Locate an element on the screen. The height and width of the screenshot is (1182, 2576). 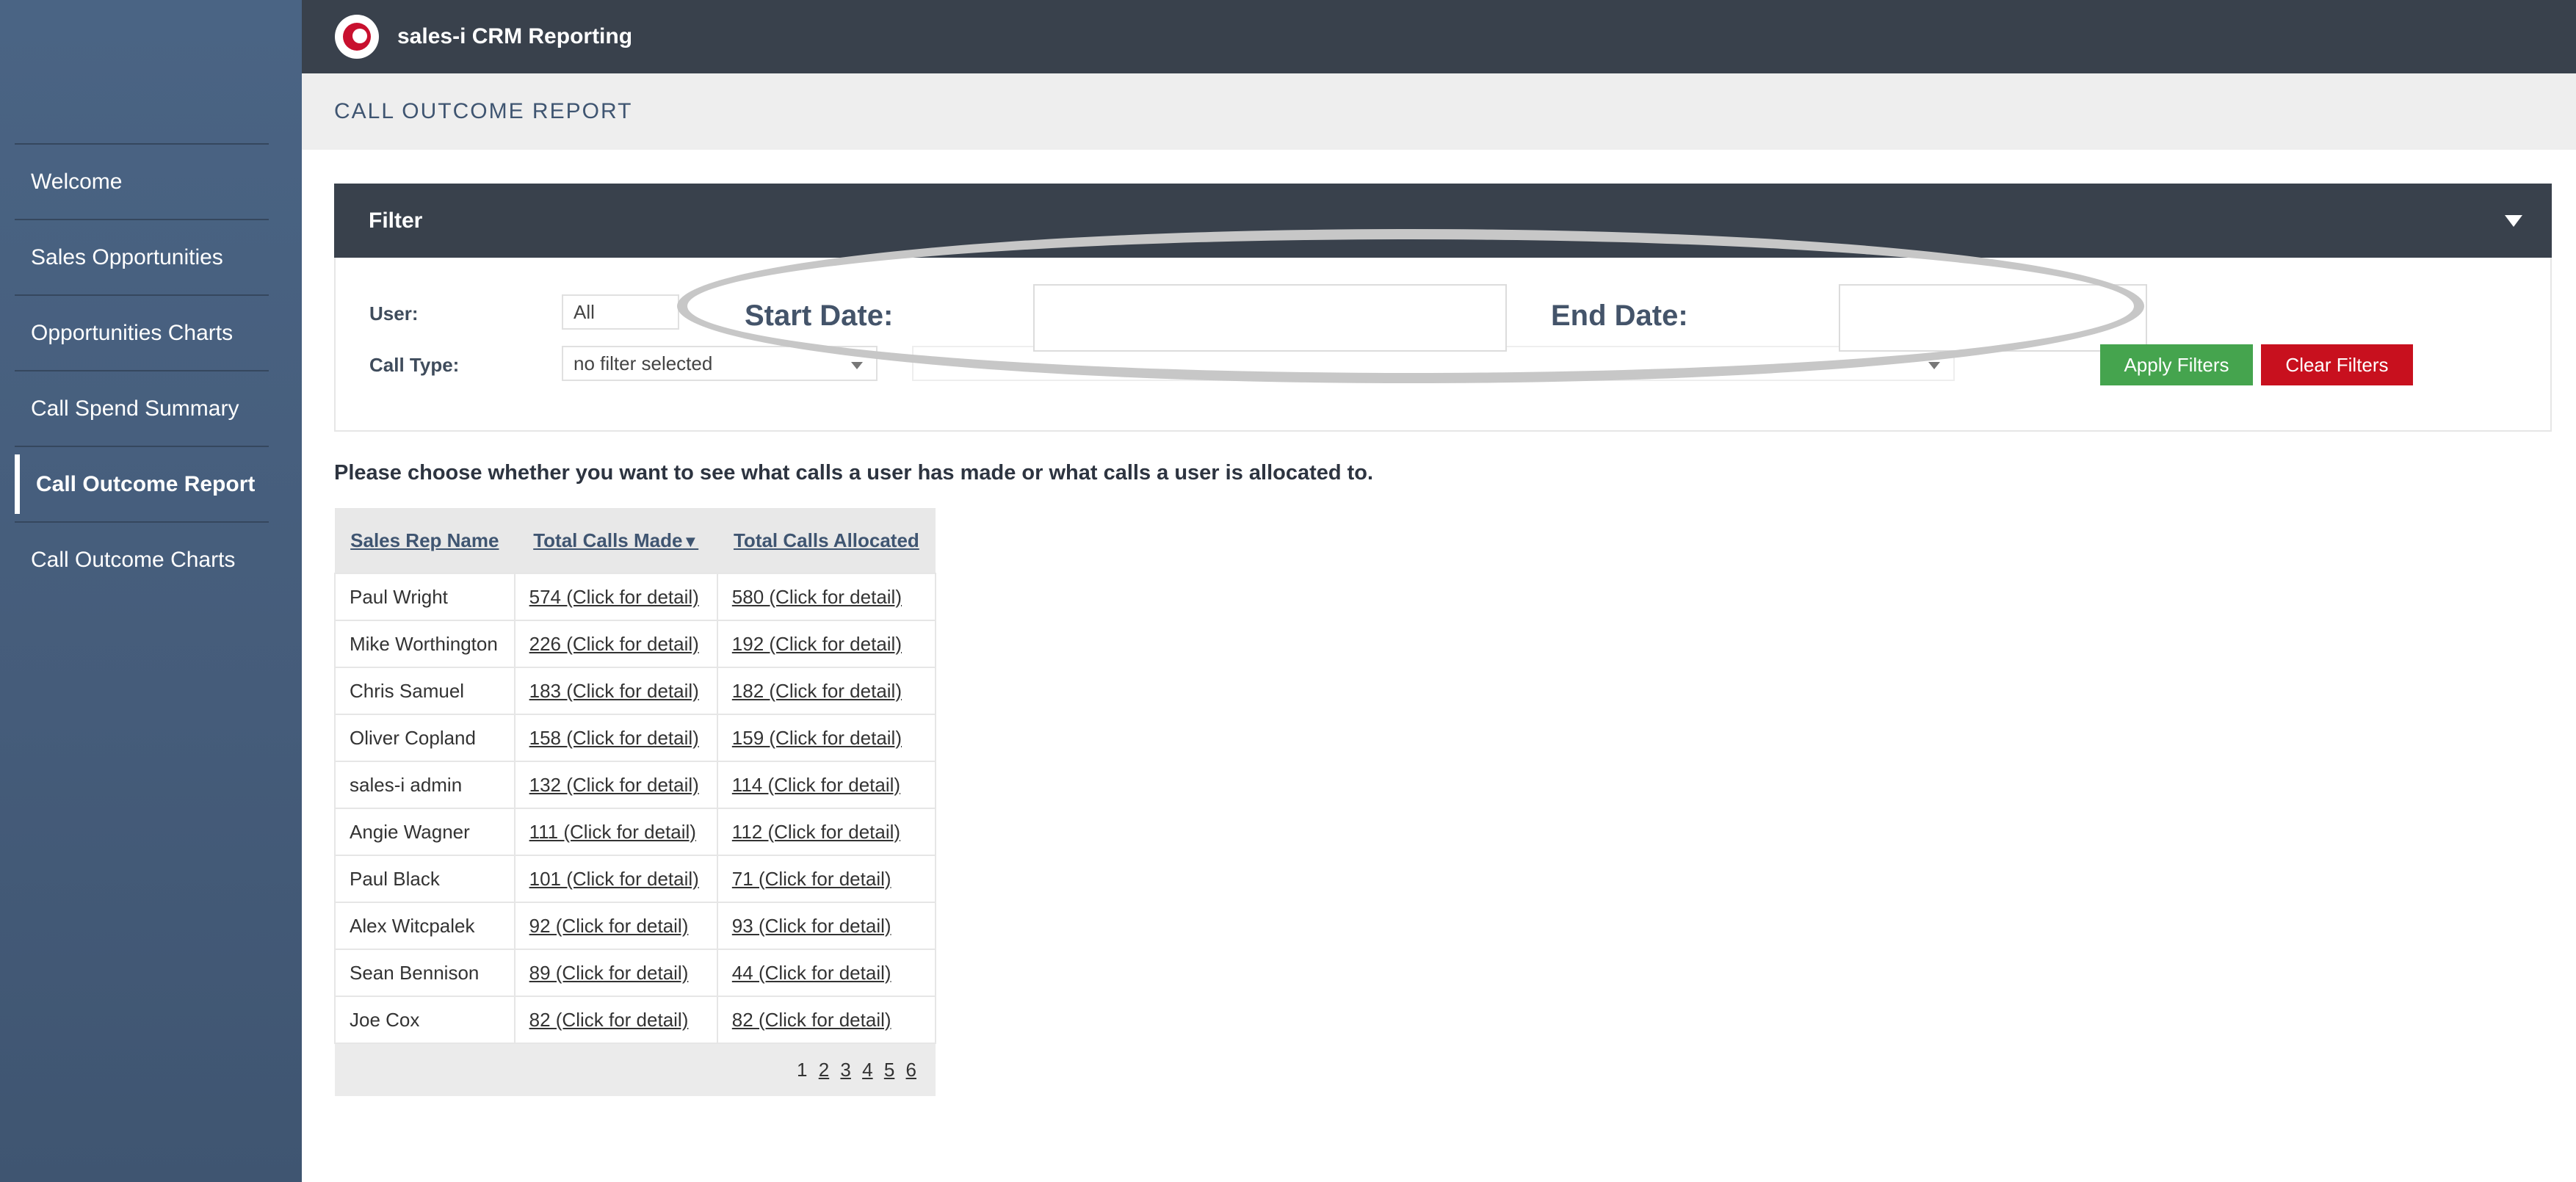
sales-rep-name: Sean Bennison is located at coordinates (424, 973).